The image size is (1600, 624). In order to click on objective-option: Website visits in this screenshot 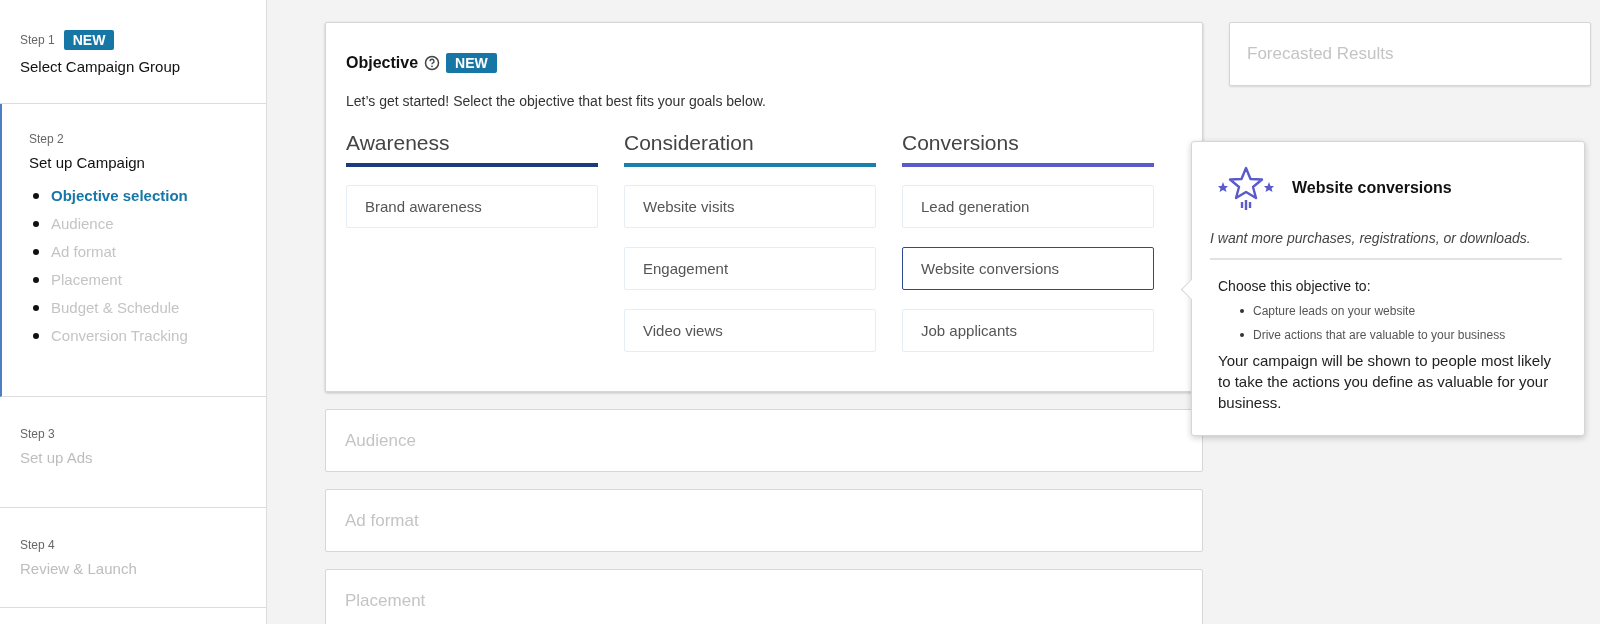, I will do `click(750, 206)`.